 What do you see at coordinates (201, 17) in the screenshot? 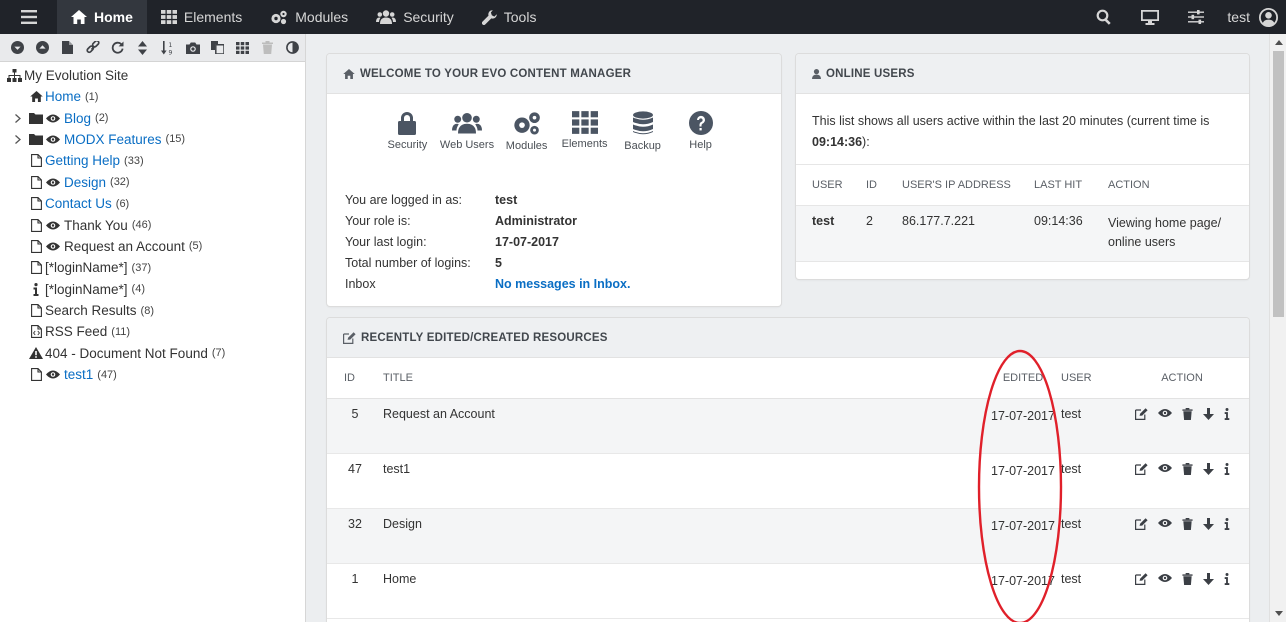
I see `nav-elements: Elements` at bounding box center [201, 17].